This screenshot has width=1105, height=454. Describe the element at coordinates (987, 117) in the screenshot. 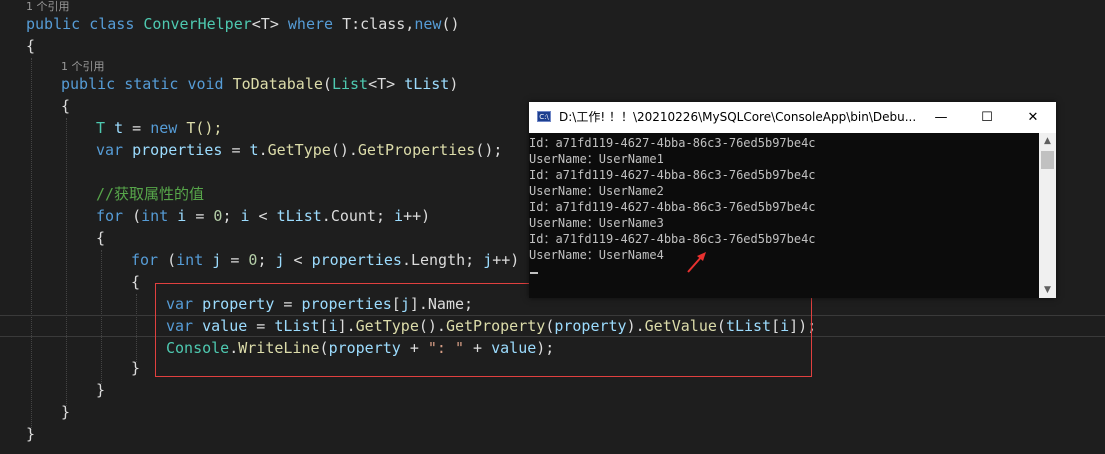

I see `maximize-button: ☐` at that location.